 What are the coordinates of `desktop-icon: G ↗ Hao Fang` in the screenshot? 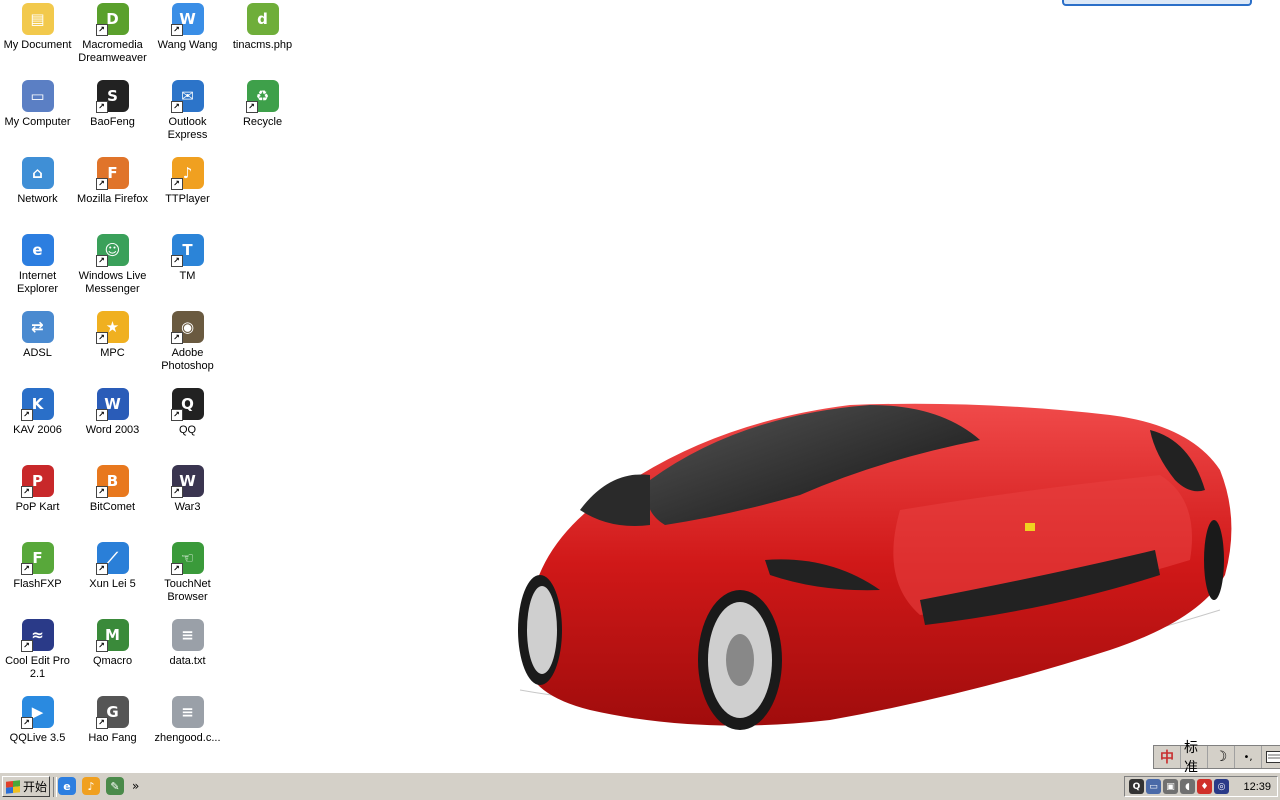 It's located at (112, 731).